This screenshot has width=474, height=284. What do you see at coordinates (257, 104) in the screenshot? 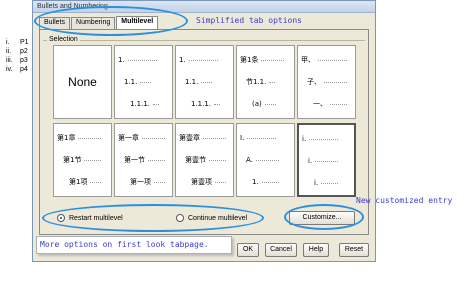
I see `preset-level-label: (a)` at bounding box center [257, 104].